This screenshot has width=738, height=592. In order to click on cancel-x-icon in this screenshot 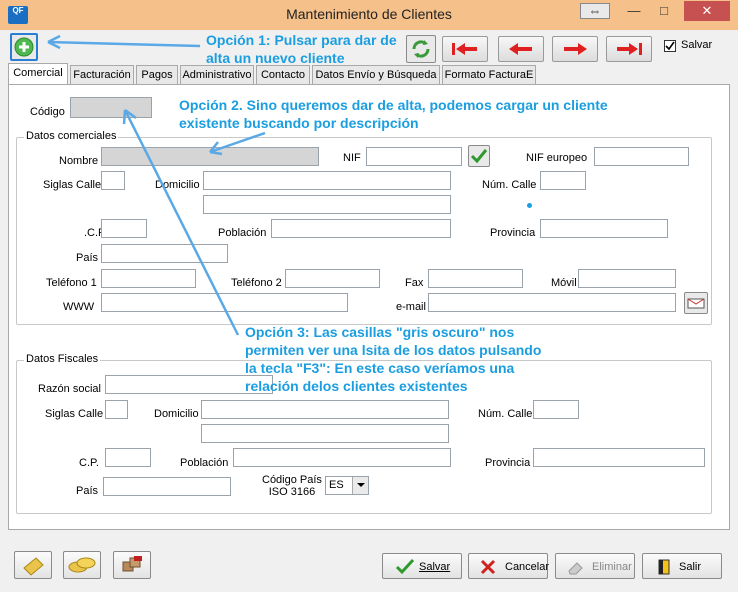, I will do `click(488, 567)`.